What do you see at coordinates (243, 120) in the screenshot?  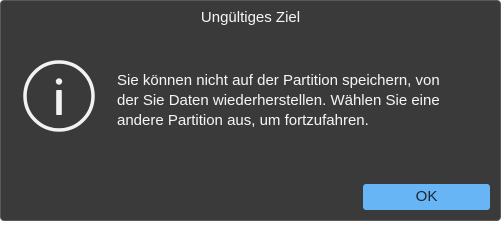 I see `message-line-3: andere Partition aus, um fortzufahren.` at bounding box center [243, 120].